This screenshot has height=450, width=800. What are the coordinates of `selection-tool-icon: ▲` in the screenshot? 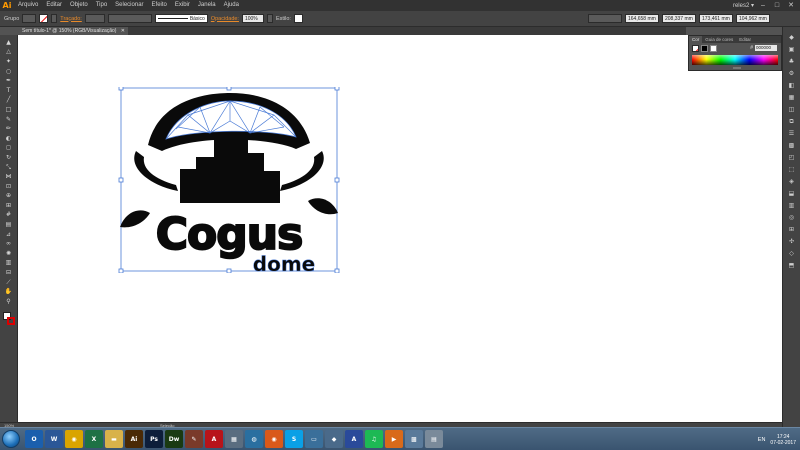 It's located at (9, 43).